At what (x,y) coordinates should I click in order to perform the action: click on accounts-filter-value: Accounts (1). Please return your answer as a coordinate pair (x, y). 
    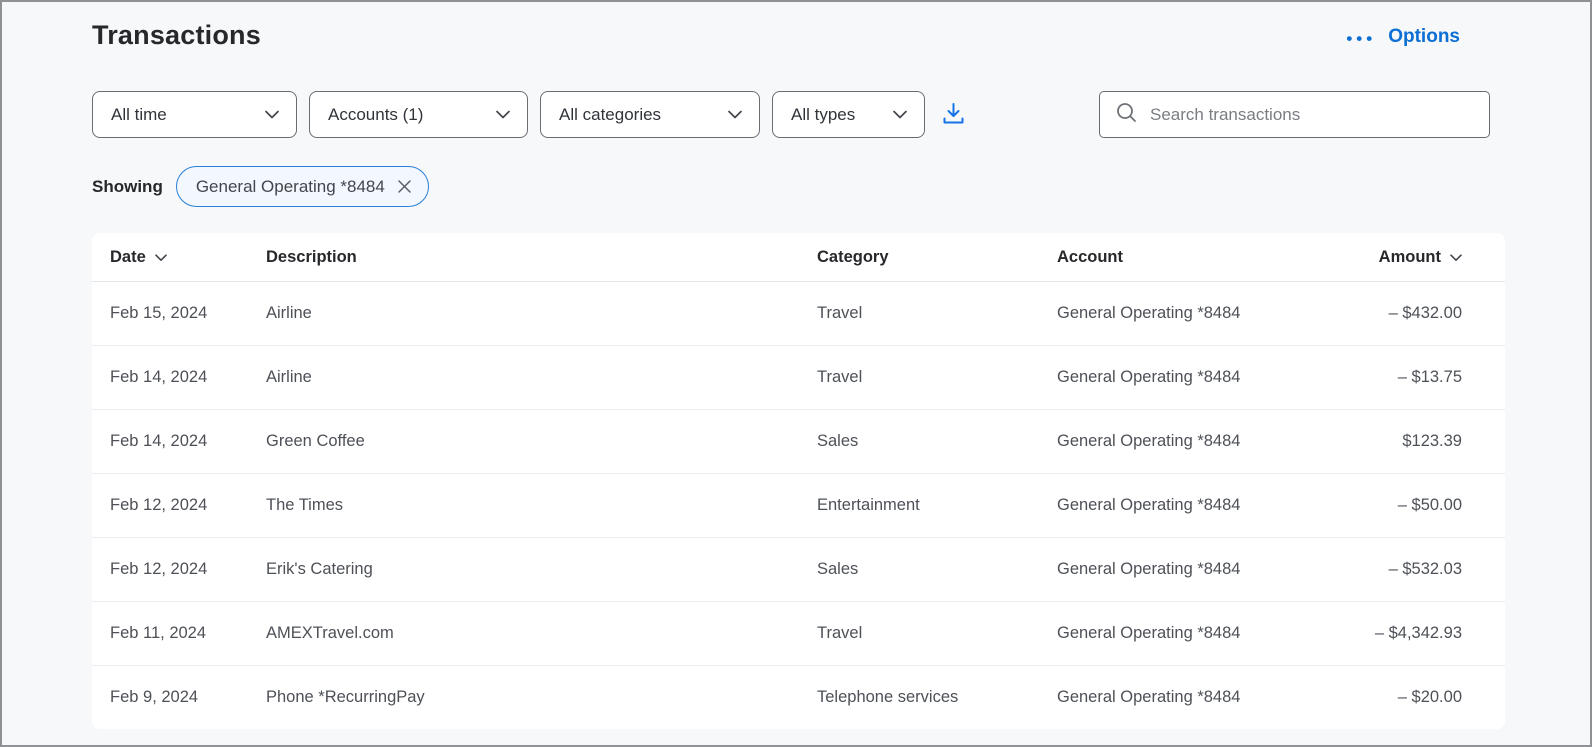
    Looking at the image, I should click on (376, 114).